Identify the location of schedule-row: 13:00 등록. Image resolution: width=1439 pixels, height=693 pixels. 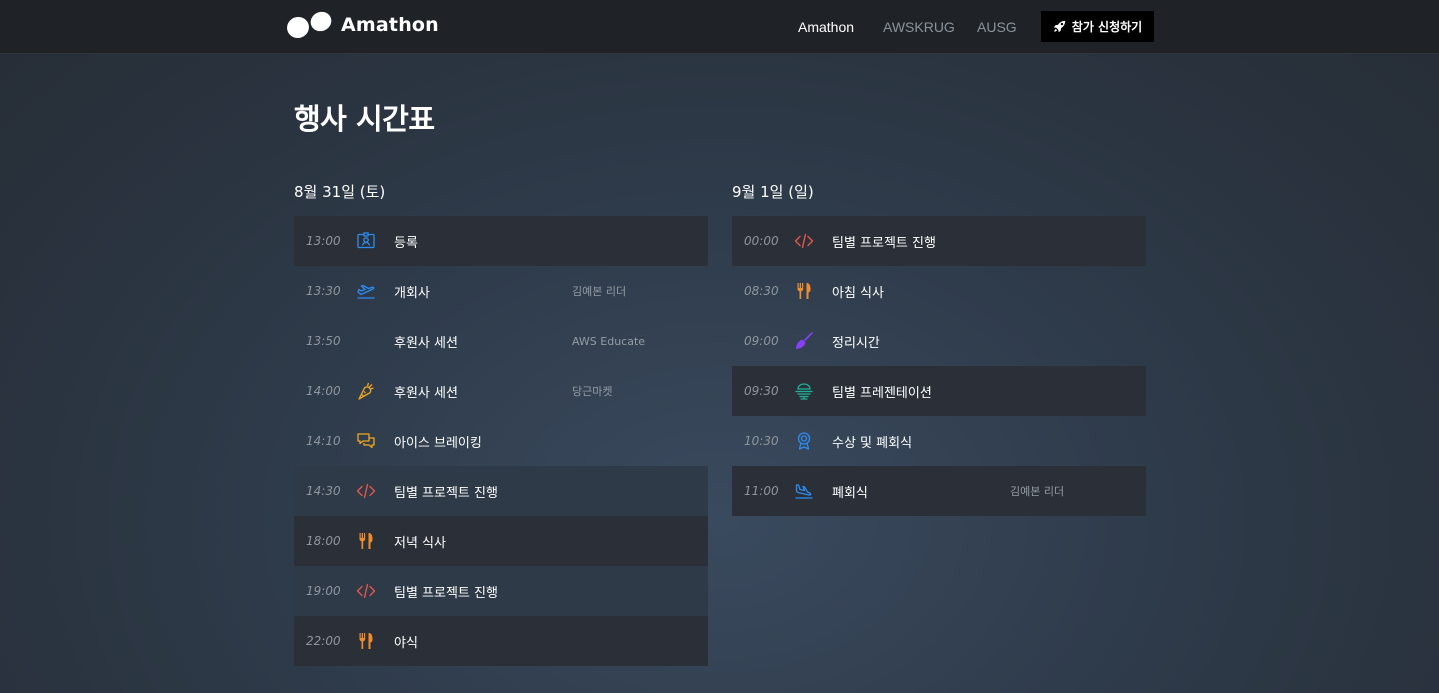
(501, 241).